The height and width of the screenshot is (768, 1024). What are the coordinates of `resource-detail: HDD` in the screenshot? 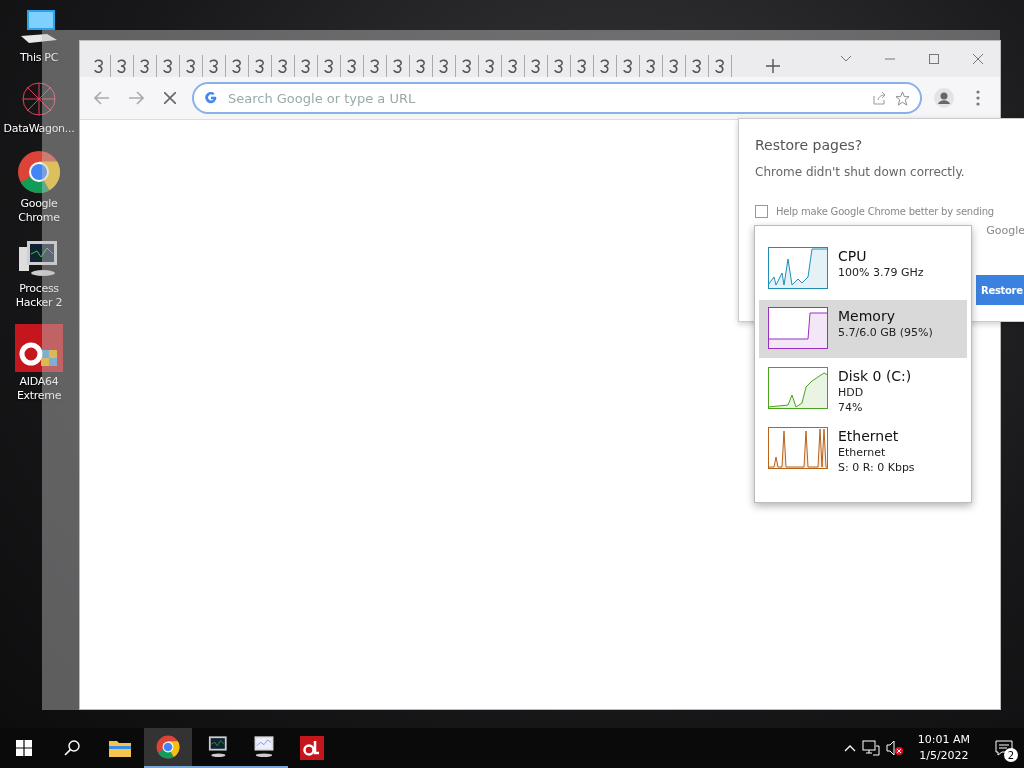 It's located at (851, 392).